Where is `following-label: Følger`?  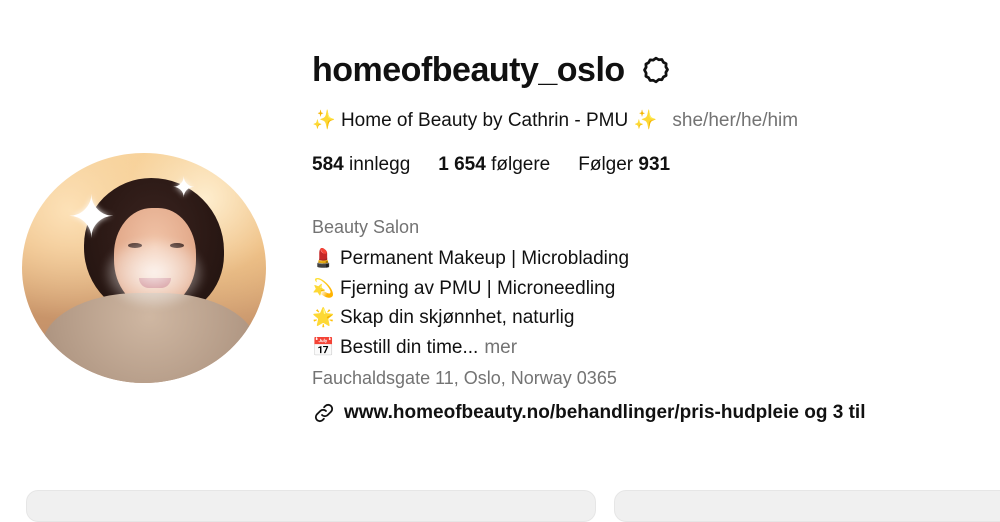
following-label: Følger is located at coordinates (606, 164).